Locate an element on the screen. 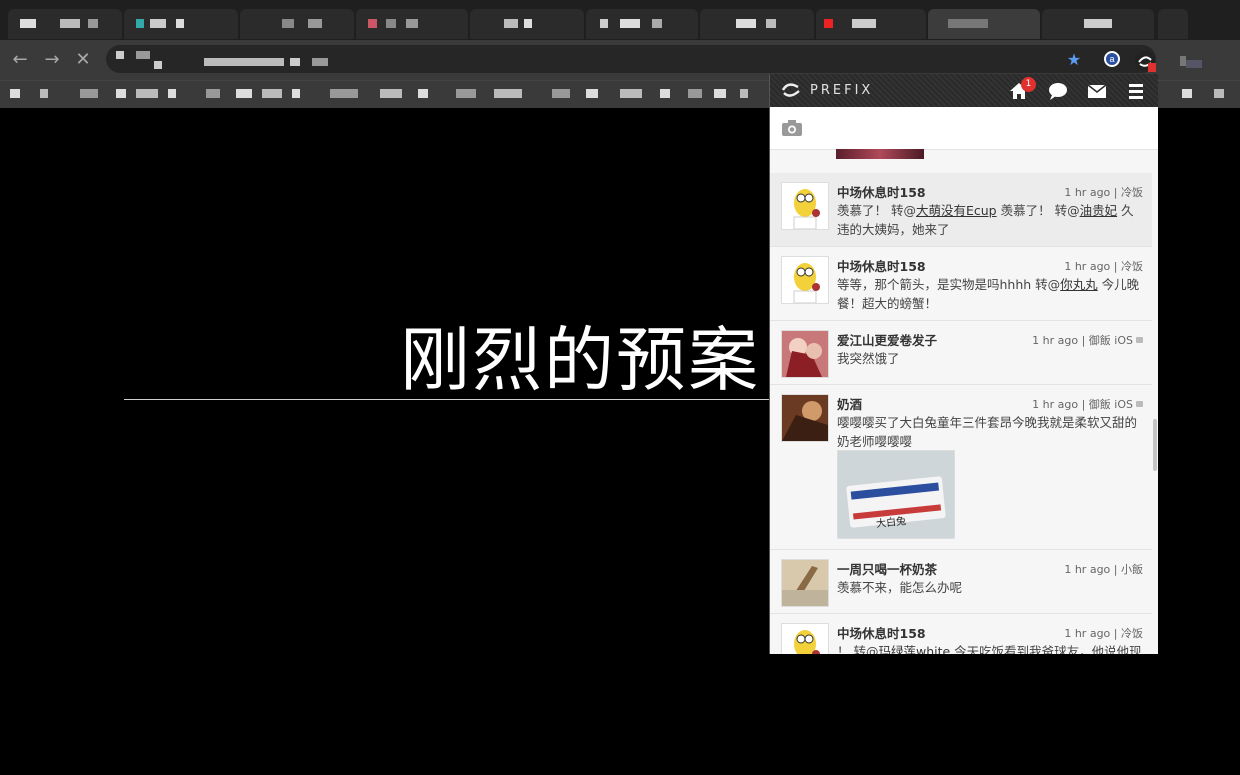 Image resolution: width=1240 pixels, height=775 pixels. page-heading: 刚烈的预案 is located at coordinates (580, 360).